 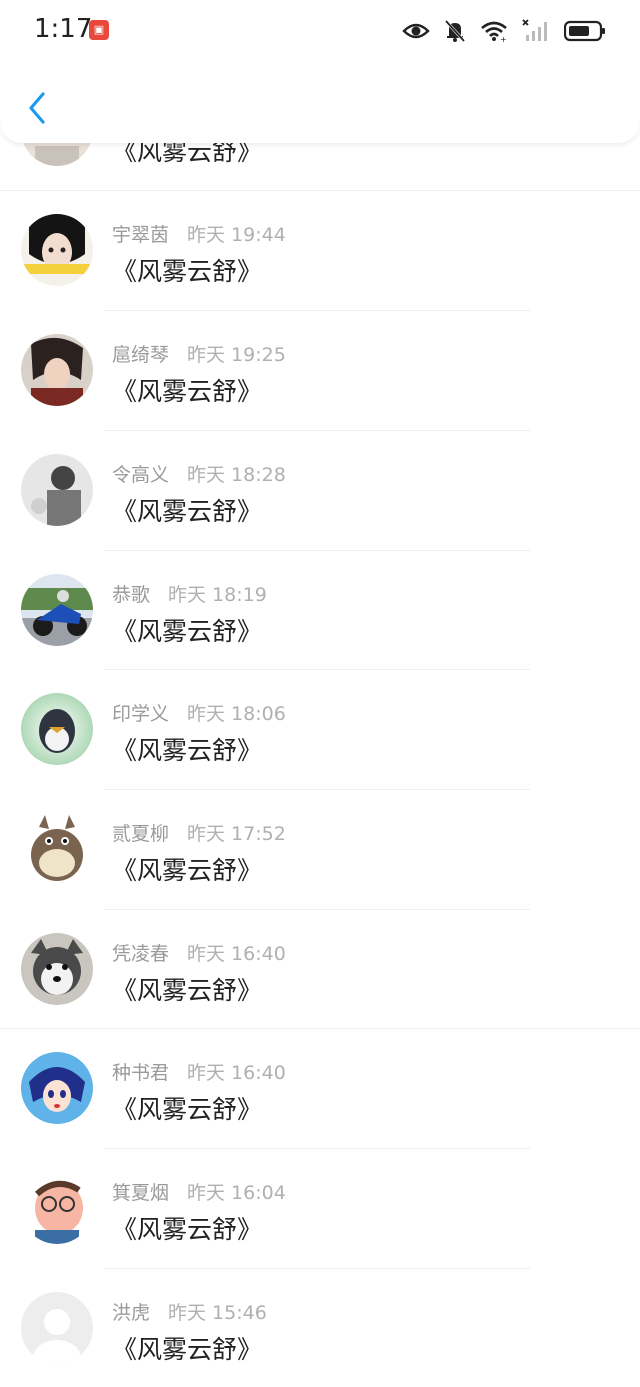 I want to click on list-item: 凭凌春 昨天 16:40 《风雾云舒》, so click(x=320, y=969).